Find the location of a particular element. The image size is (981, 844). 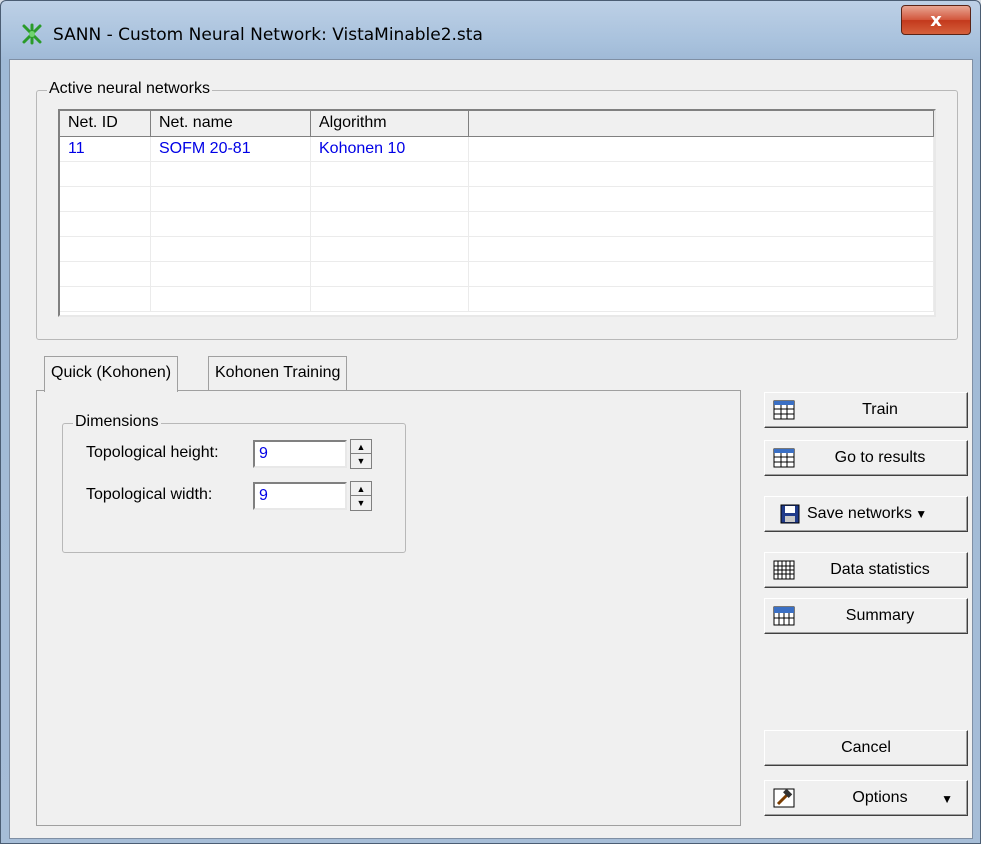

train-button: Train is located at coordinates (866, 410).